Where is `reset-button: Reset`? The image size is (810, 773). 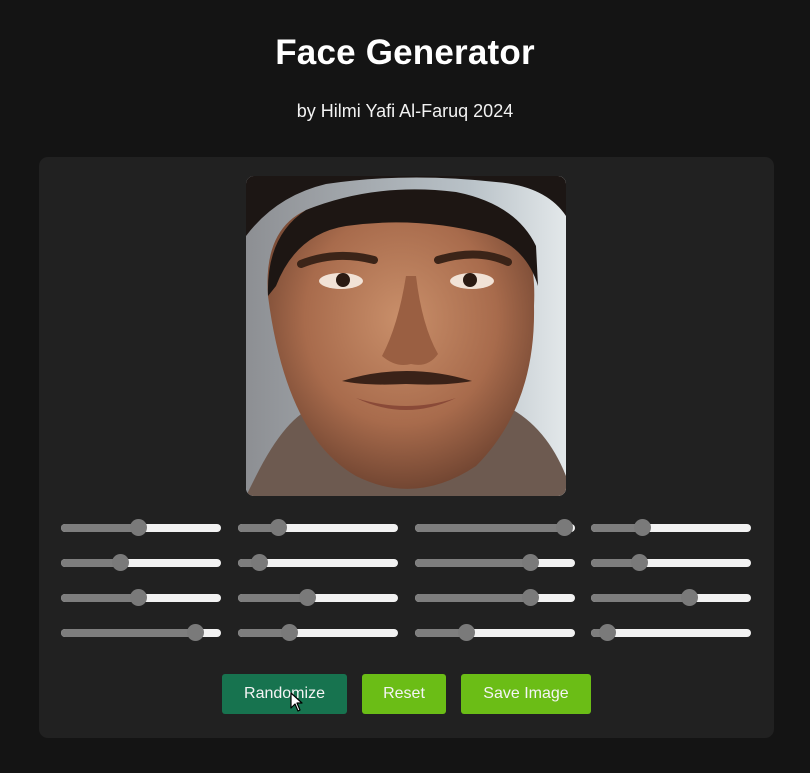
reset-button: Reset is located at coordinates (404, 694).